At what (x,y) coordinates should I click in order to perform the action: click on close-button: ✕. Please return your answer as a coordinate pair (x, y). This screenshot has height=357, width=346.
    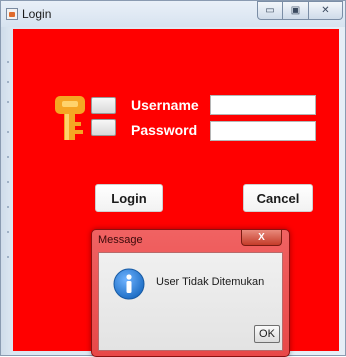
    Looking at the image, I should click on (326, 10).